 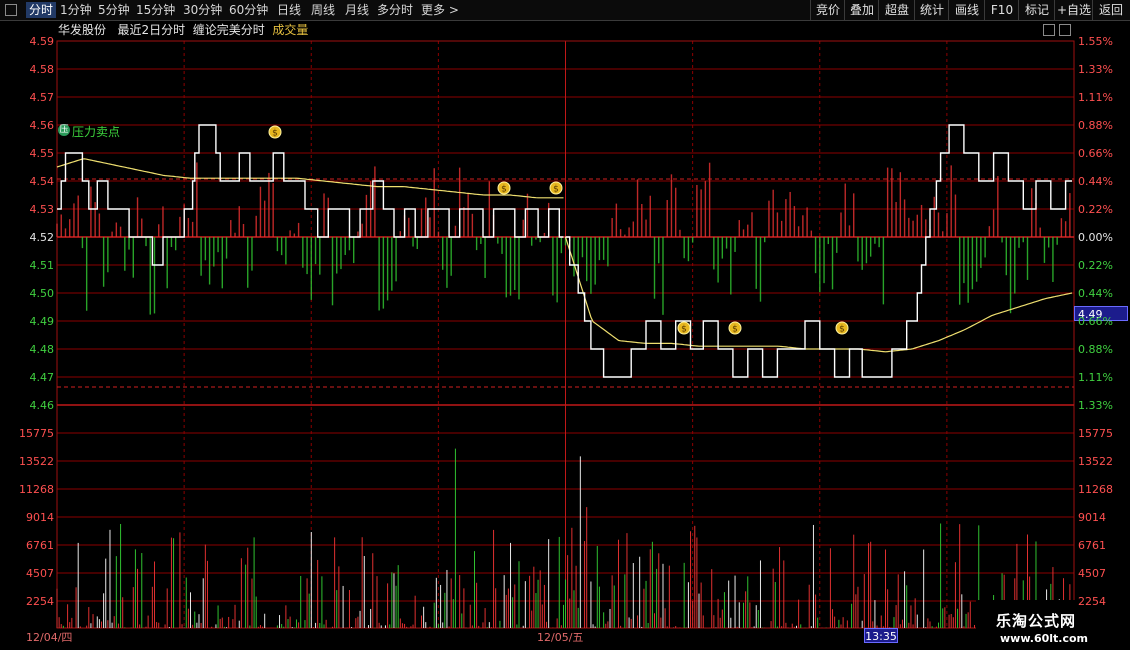 What do you see at coordinates (42, 237) in the screenshot?
I see `price-tick: 4.52` at bounding box center [42, 237].